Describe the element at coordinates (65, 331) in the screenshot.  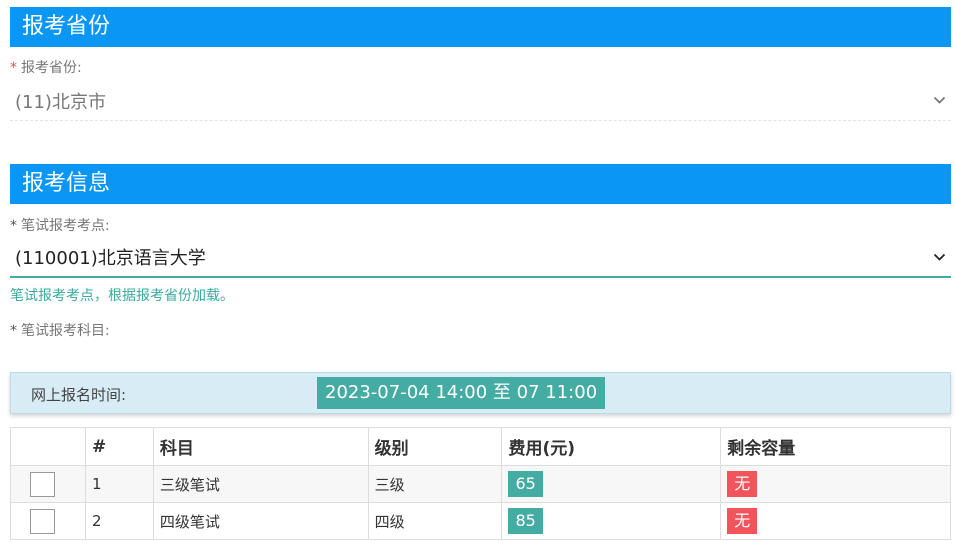
I see `subject-label-text: 笔试报考科目:` at that location.